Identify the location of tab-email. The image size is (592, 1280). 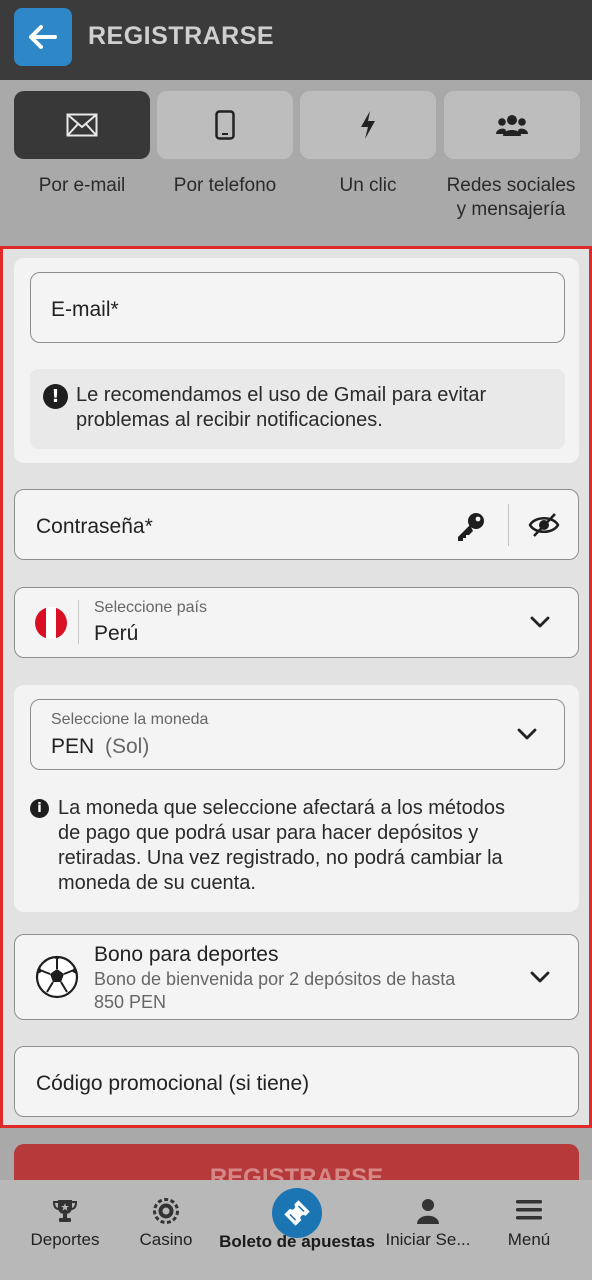
(82, 125).